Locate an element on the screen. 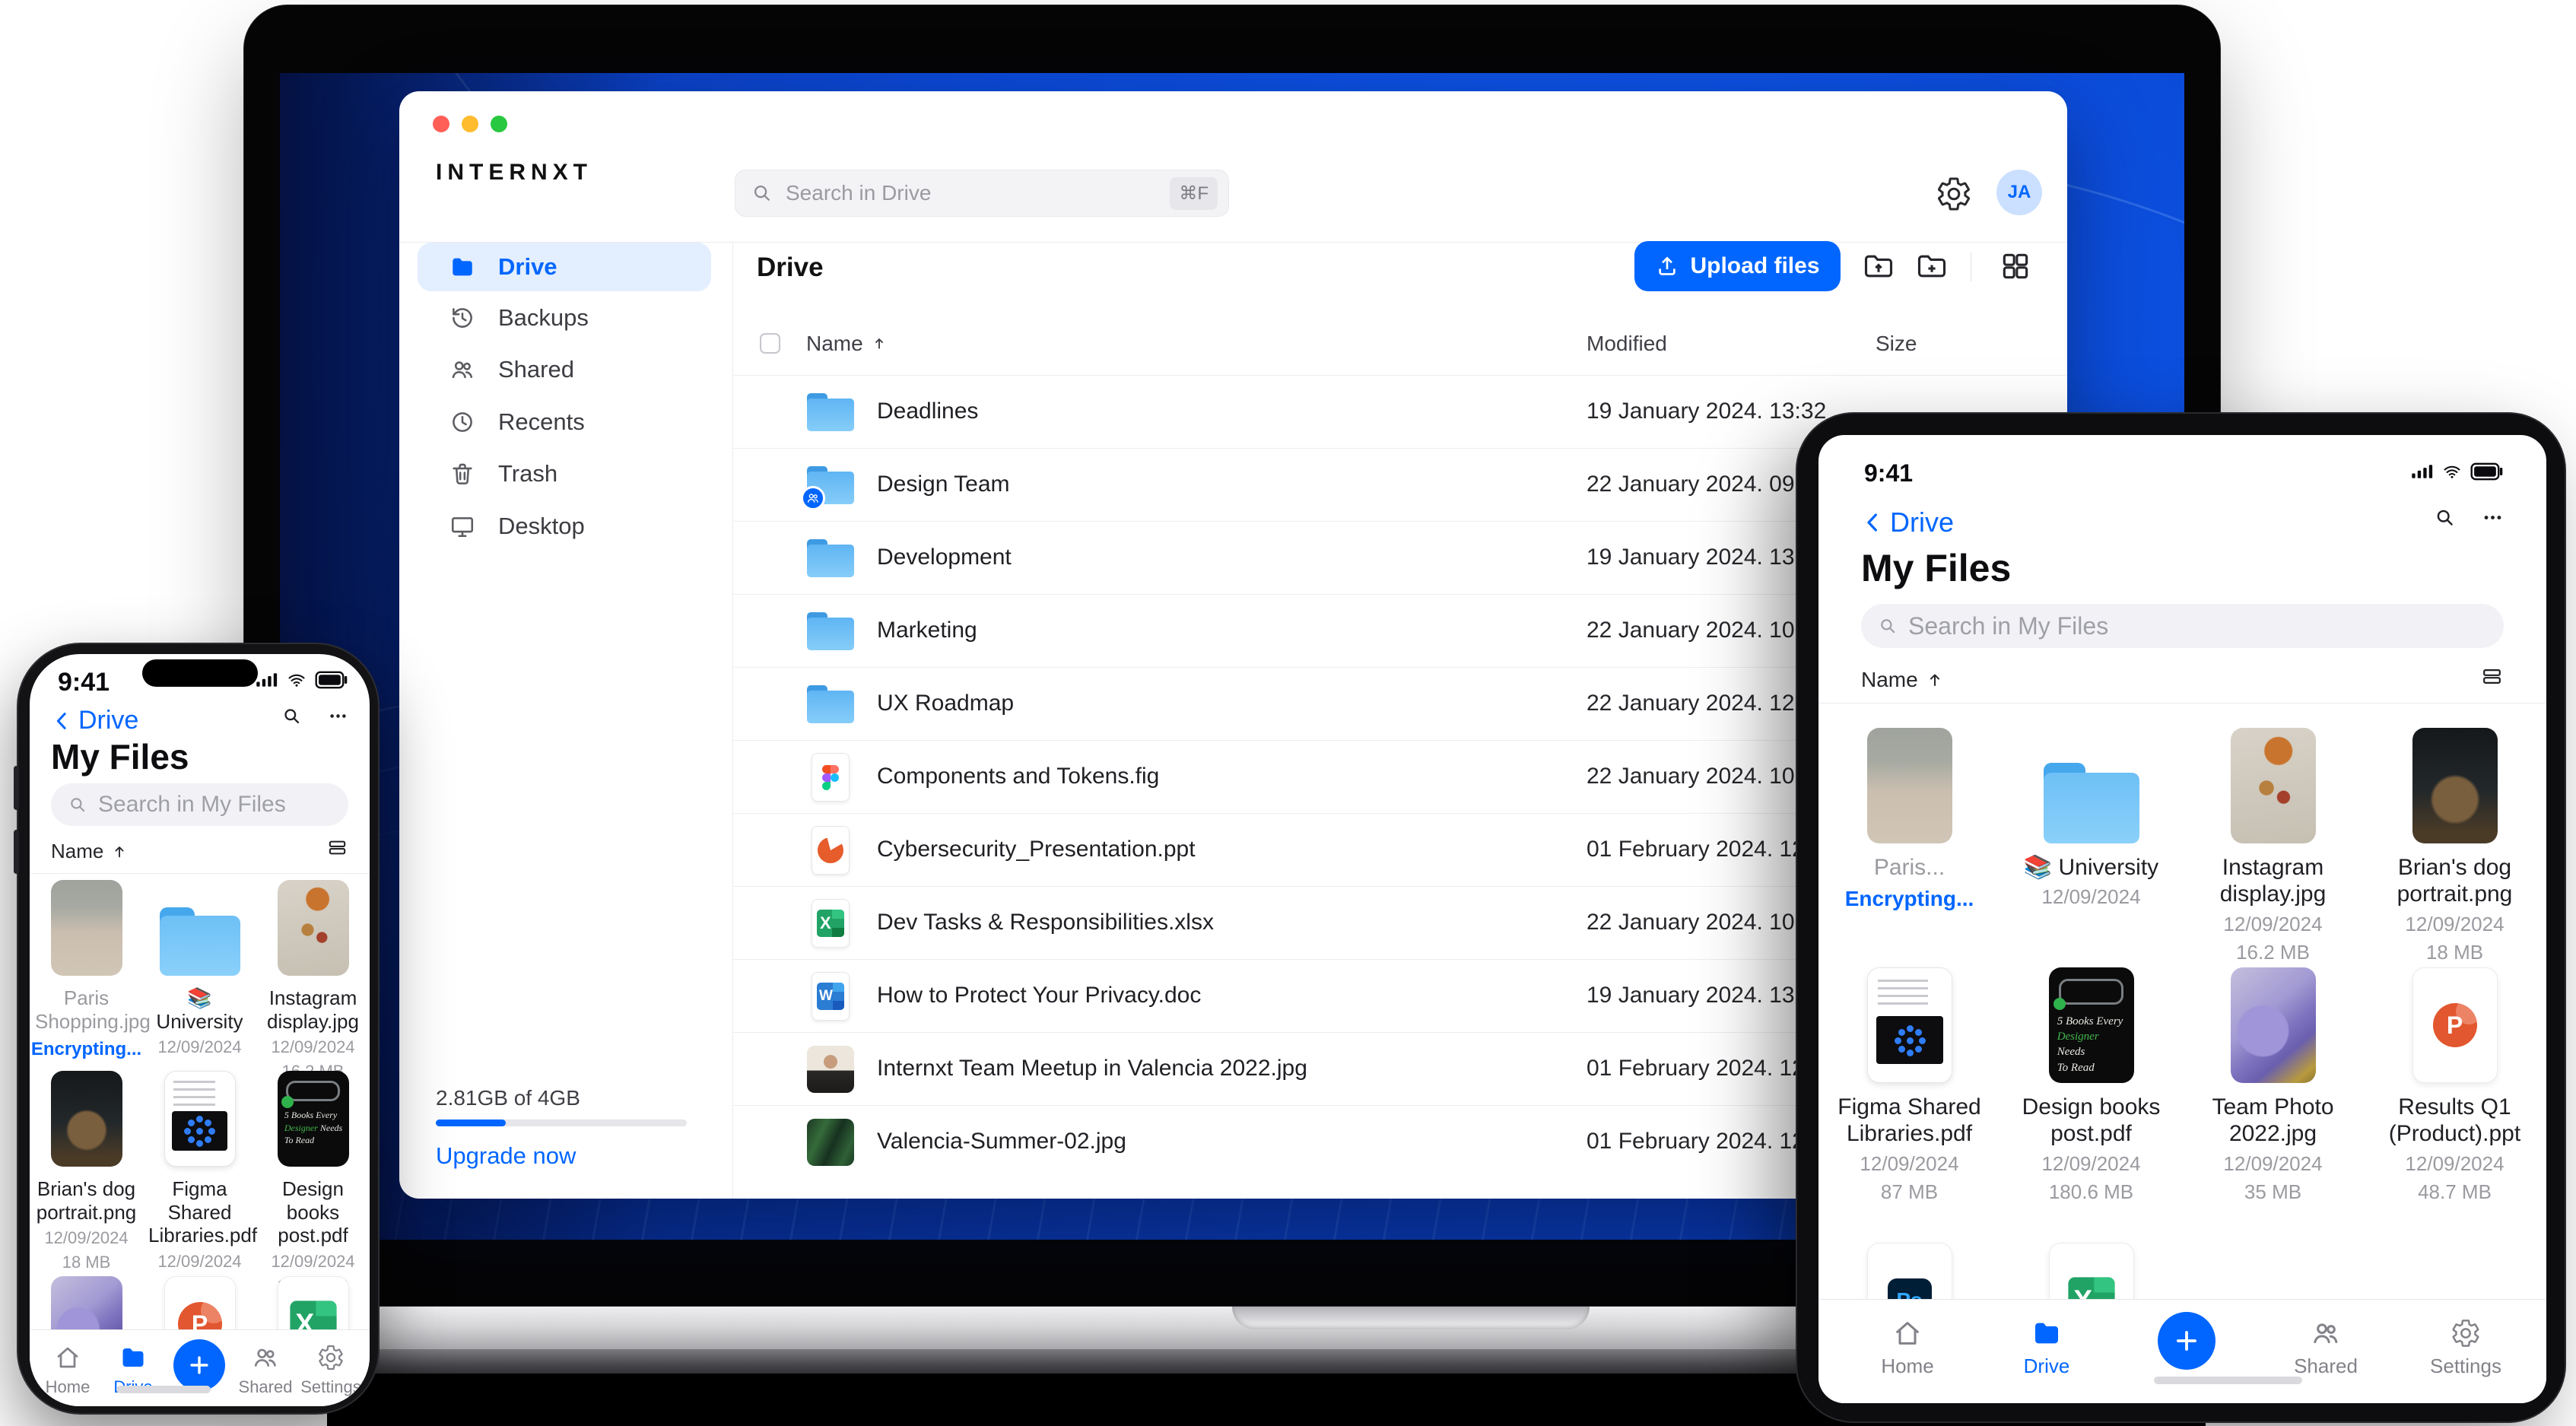 The image size is (2576, 1426). sidebar-item-shared: Shared is located at coordinates (564, 369).